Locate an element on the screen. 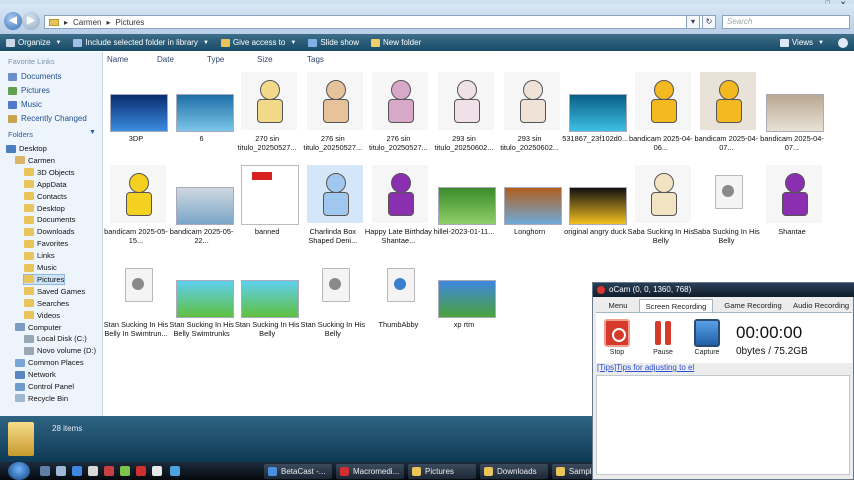 The image size is (854, 480). slideshow-button: Slide show is located at coordinates (333, 42).